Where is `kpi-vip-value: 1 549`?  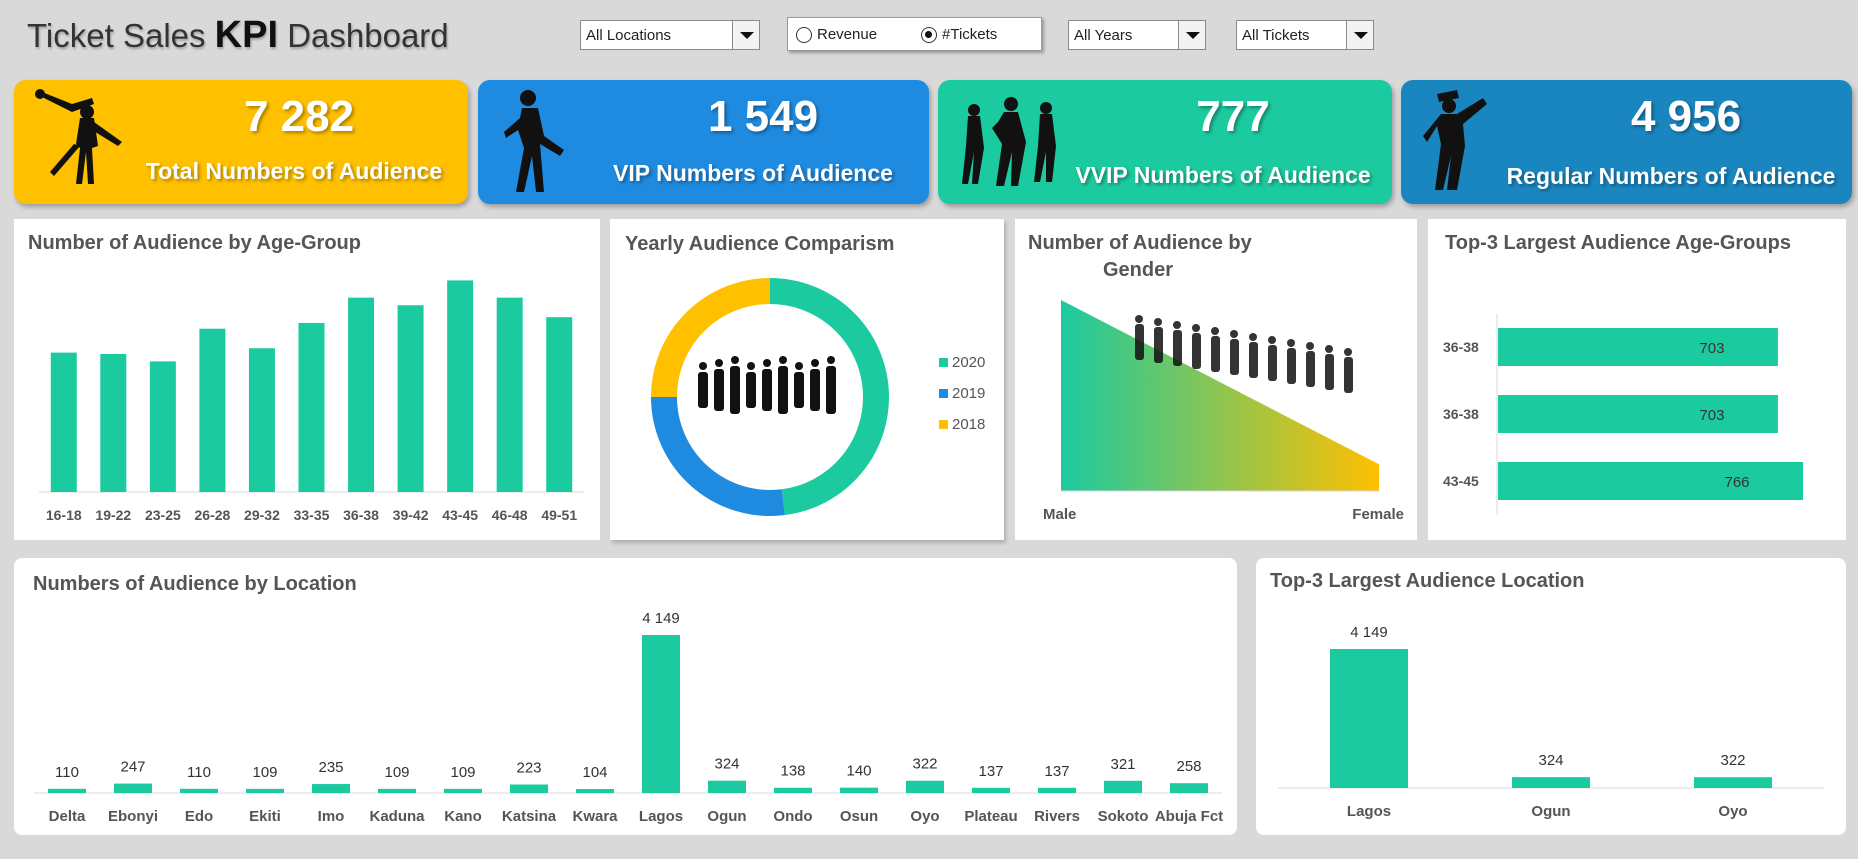
kpi-vip-value: 1 549 is located at coordinates (763, 116).